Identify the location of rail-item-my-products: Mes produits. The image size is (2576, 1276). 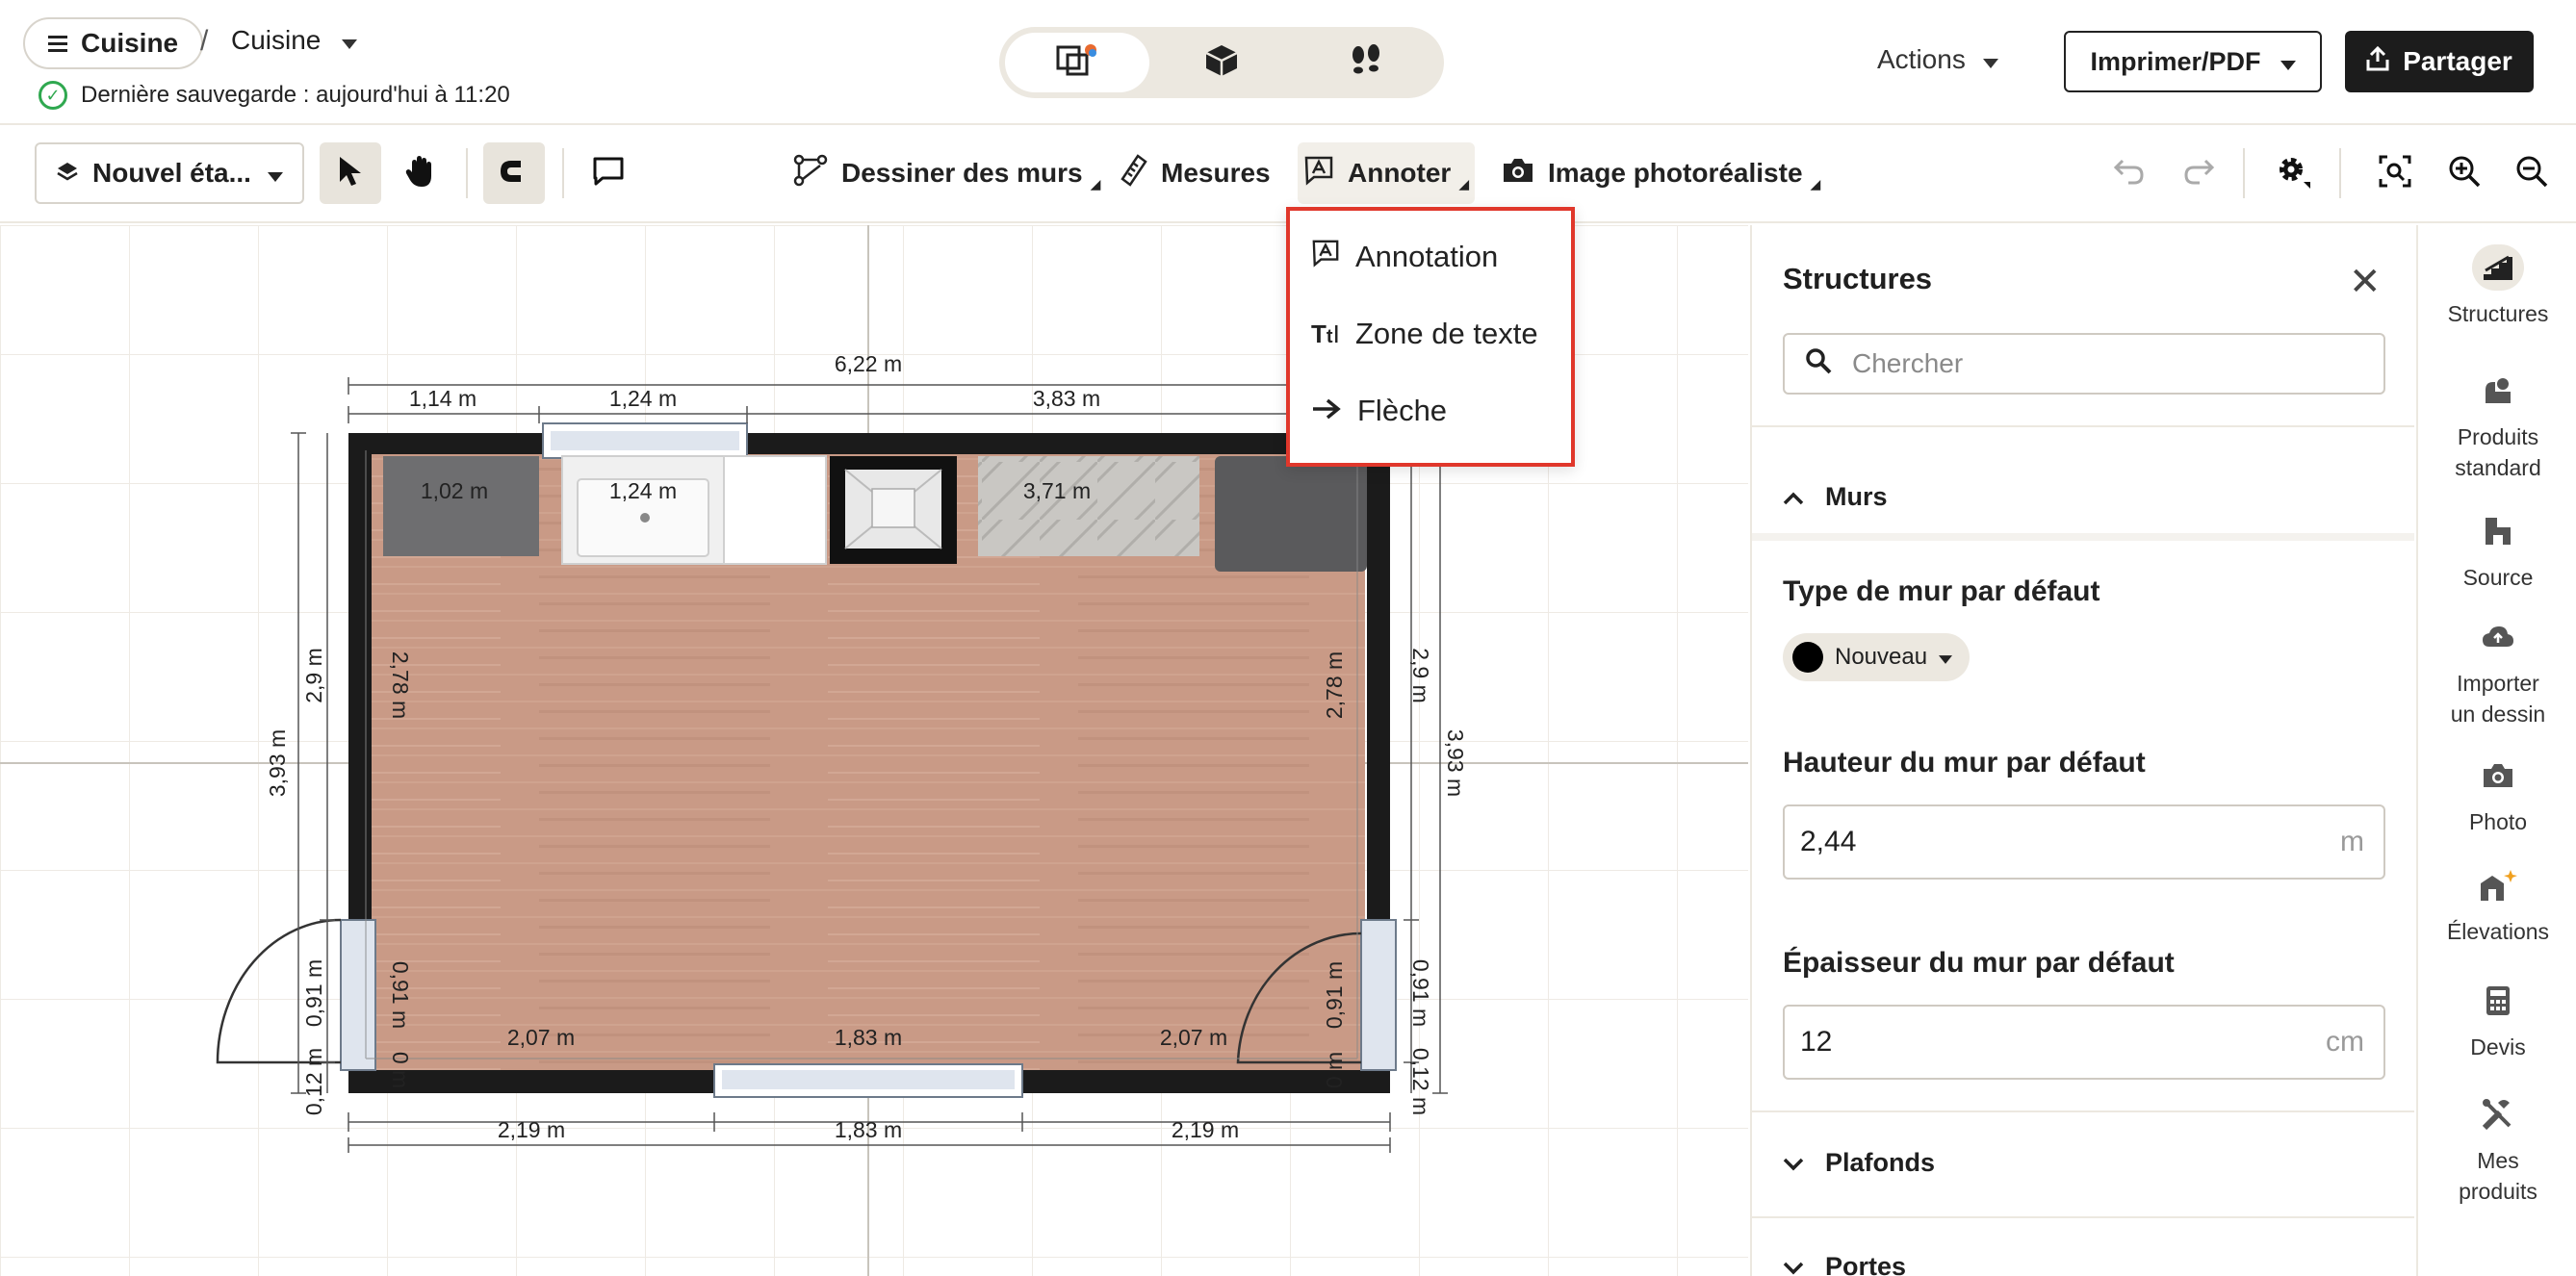
(2497, 1149).